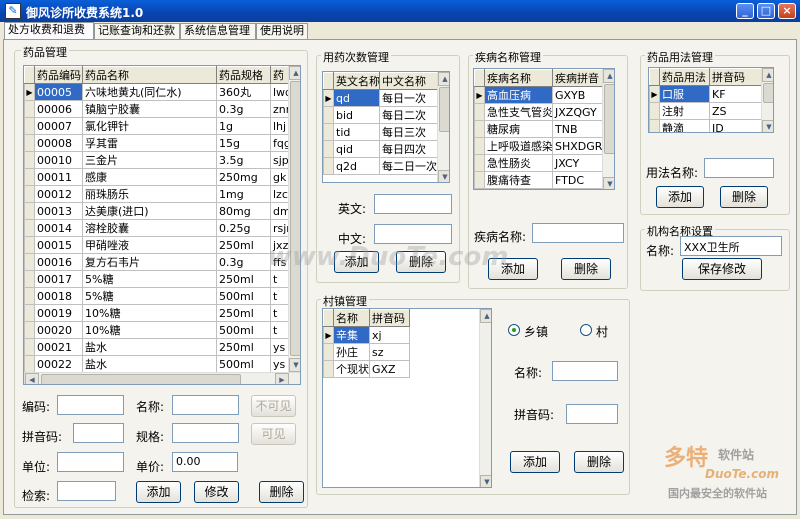  Describe the element at coordinates (735, 125) in the screenshot. I see `table-cell: JD` at that location.